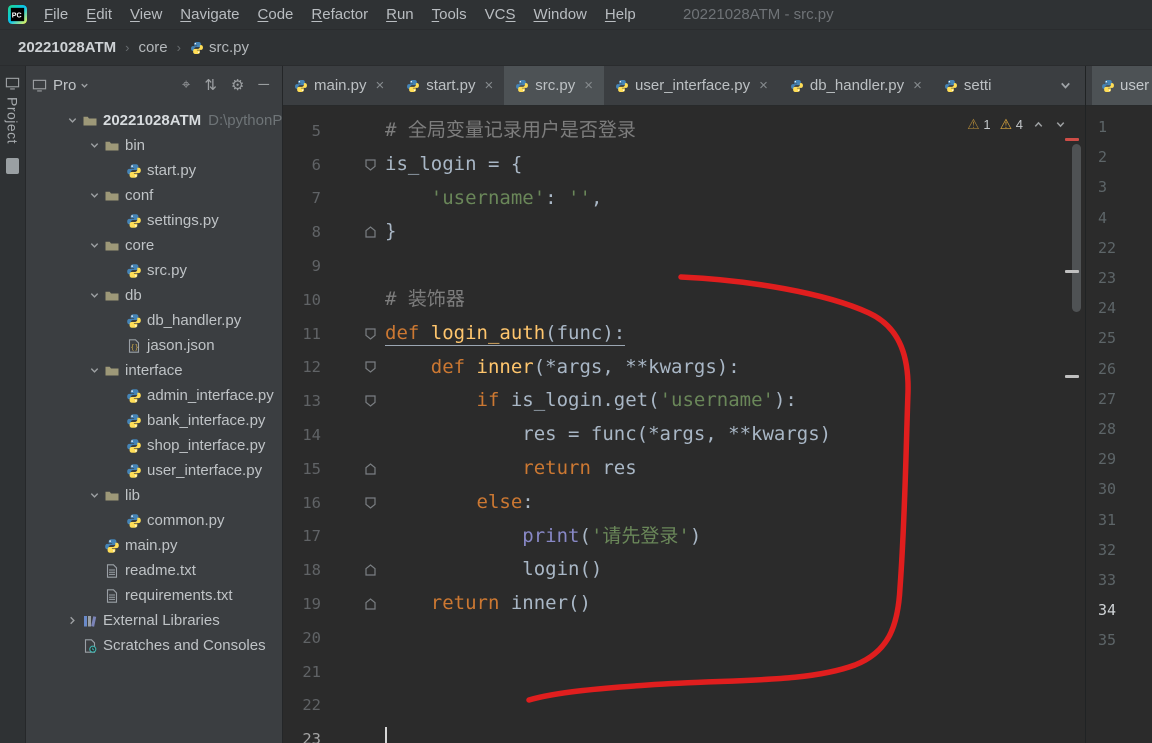  I want to click on tree-item-common-py: common.py, so click(154, 520).